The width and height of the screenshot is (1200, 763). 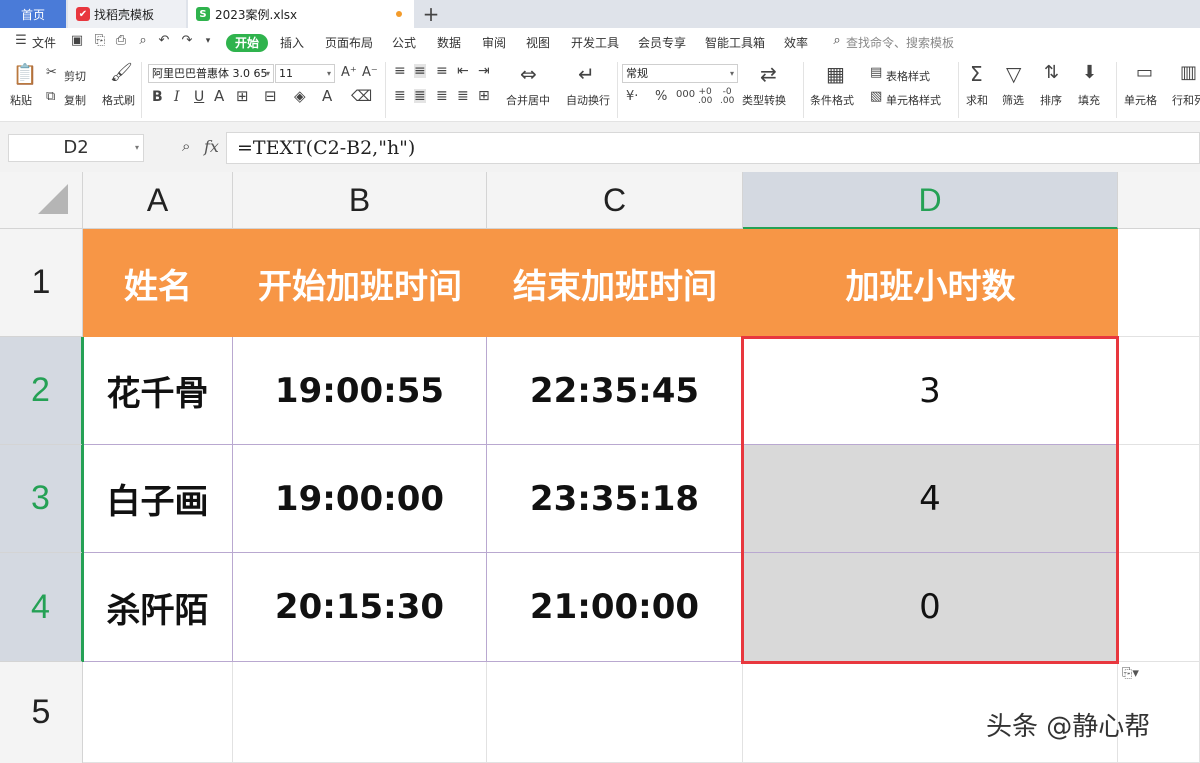 I want to click on table-style-button: 表格样式, so click(x=908, y=76).